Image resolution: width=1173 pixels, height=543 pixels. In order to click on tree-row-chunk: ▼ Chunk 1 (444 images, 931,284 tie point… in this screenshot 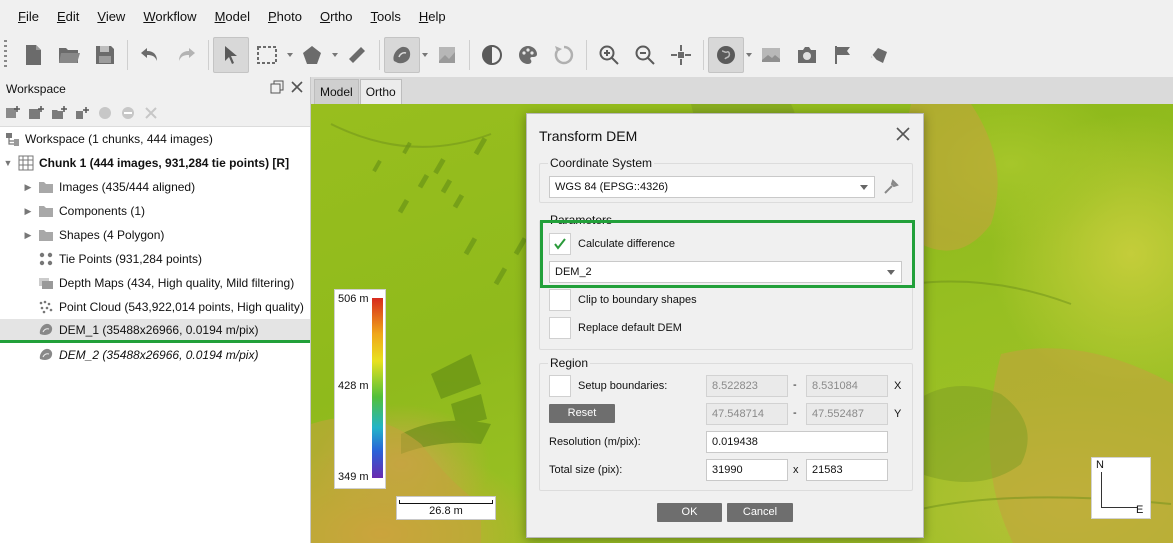, I will do `click(155, 163)`.